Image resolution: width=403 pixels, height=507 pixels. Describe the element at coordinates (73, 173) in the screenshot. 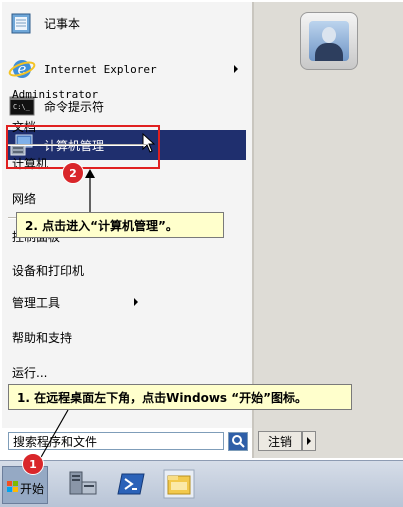

I see `step-badge-2: 2` at that location.